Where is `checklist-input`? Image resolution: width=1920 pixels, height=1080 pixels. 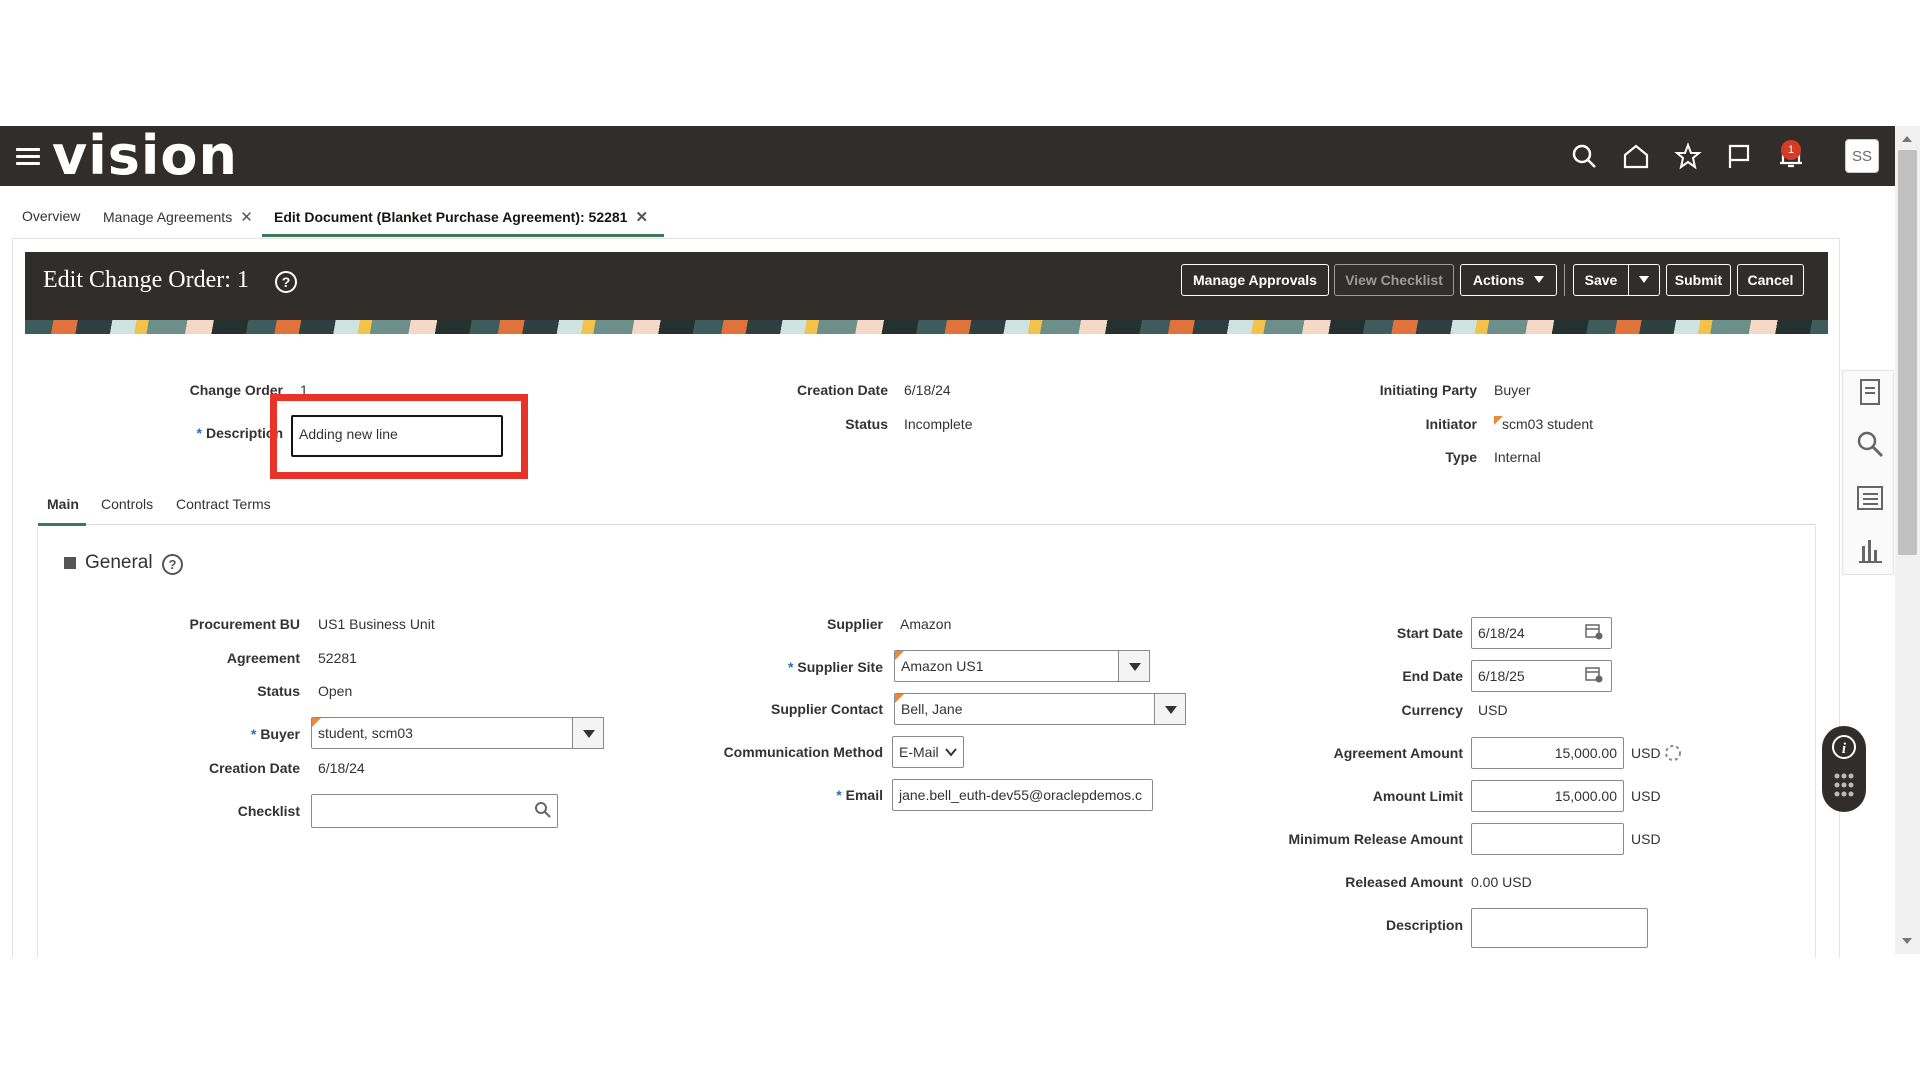
checklist-input is located at coordinates (434, 811).